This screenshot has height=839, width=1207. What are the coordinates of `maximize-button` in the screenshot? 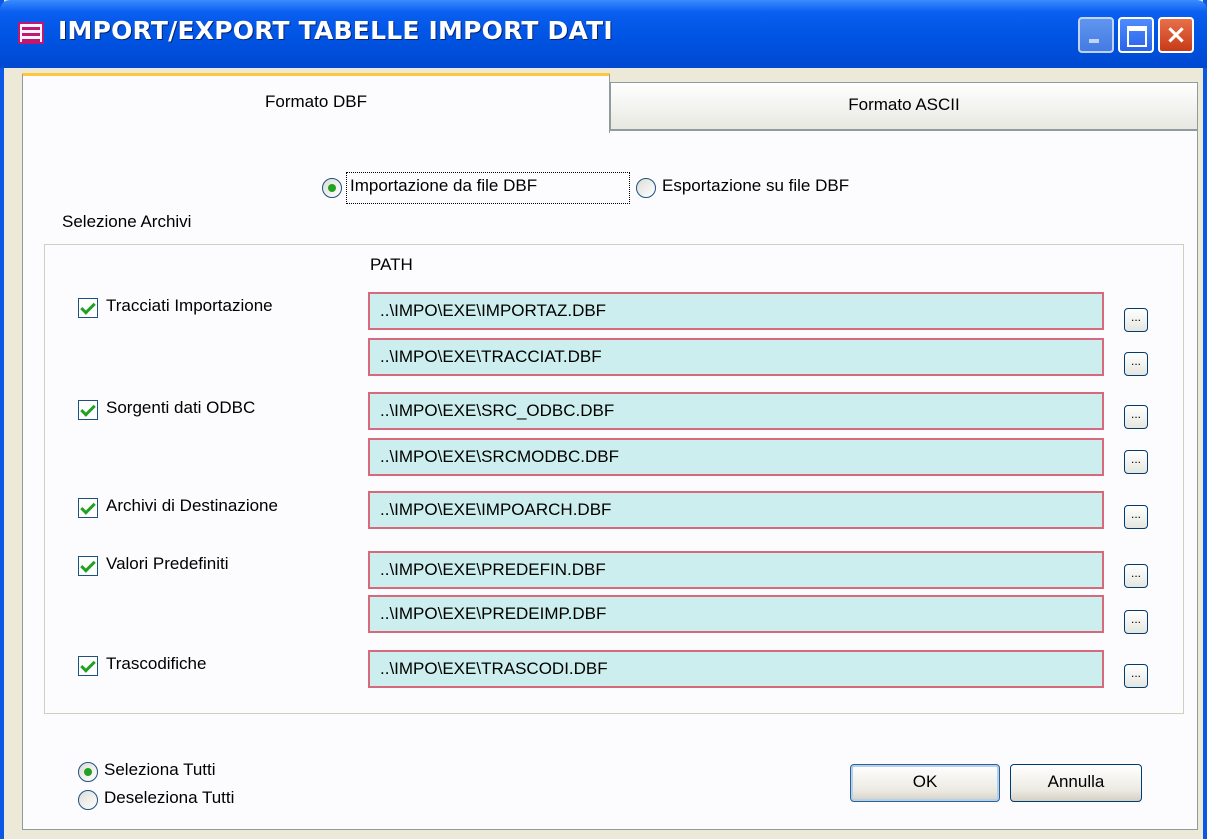 It's located at (1136, 35).